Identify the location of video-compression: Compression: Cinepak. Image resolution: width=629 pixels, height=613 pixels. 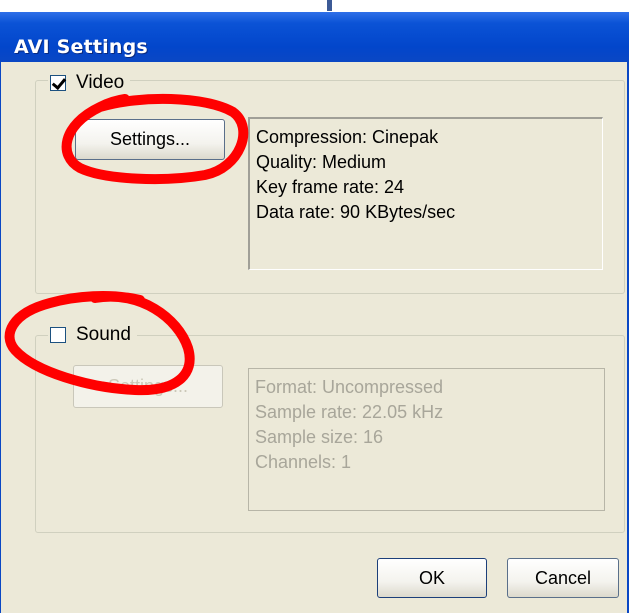
(347, 137).